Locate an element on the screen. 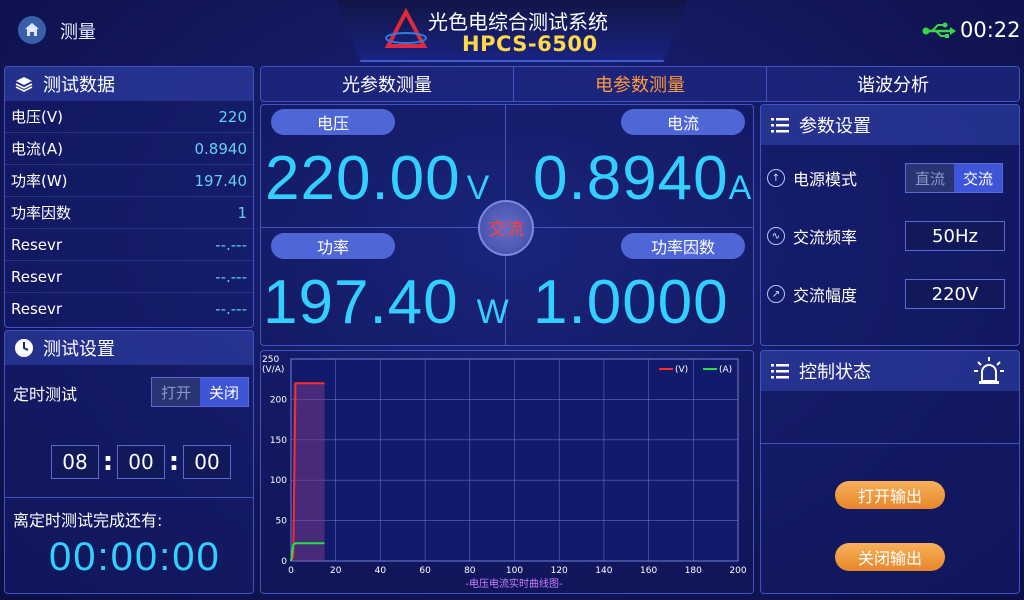  timer-input-group: 08 : 00 : 00 is located at coordinates (141, 462).